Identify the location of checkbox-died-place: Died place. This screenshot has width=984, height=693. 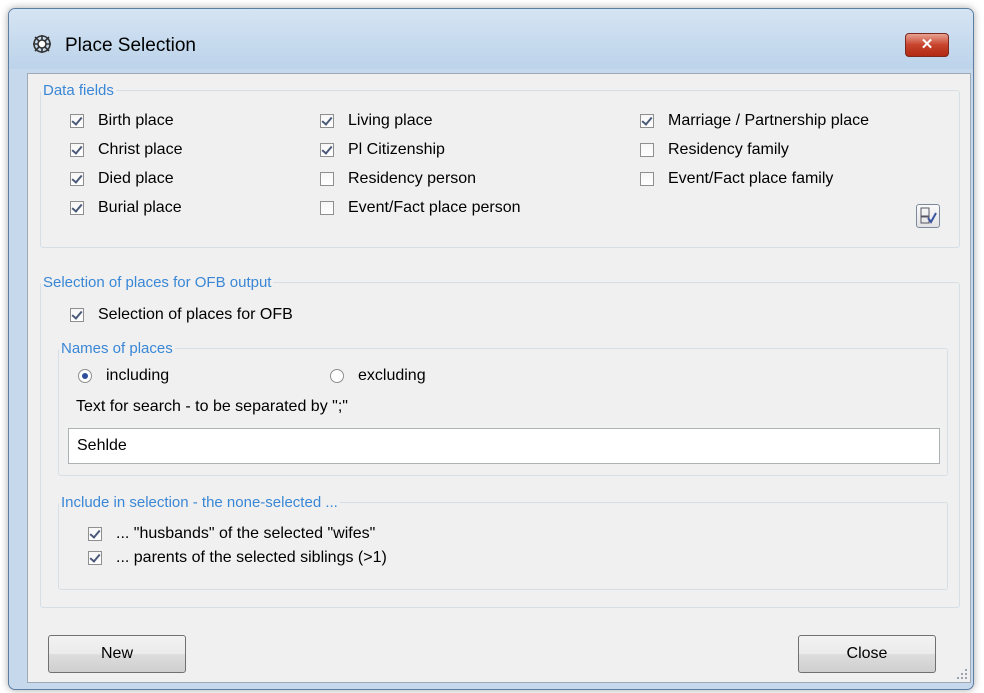
(122, 179).